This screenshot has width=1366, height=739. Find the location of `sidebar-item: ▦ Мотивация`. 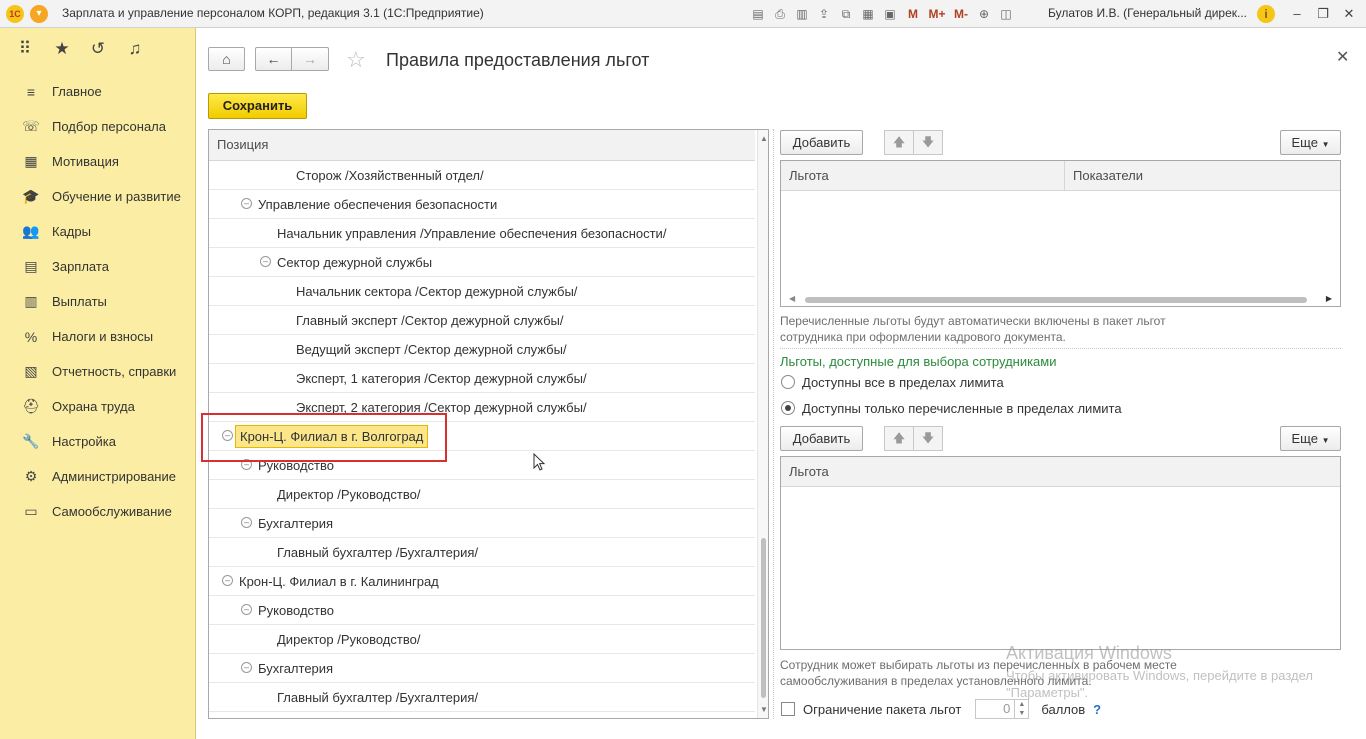

sidebar-item: ▦ Мотивация is located at coordinates (98, 161).